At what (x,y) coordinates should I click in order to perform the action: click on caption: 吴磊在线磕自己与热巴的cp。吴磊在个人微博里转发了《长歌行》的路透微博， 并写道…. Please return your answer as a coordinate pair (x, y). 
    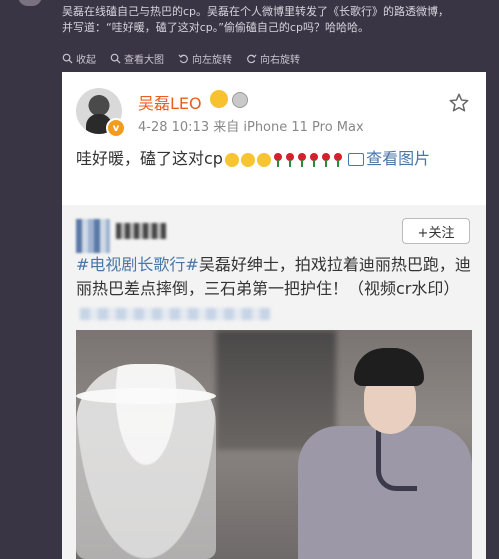
    Looking at the image, I should click on (277, 20).